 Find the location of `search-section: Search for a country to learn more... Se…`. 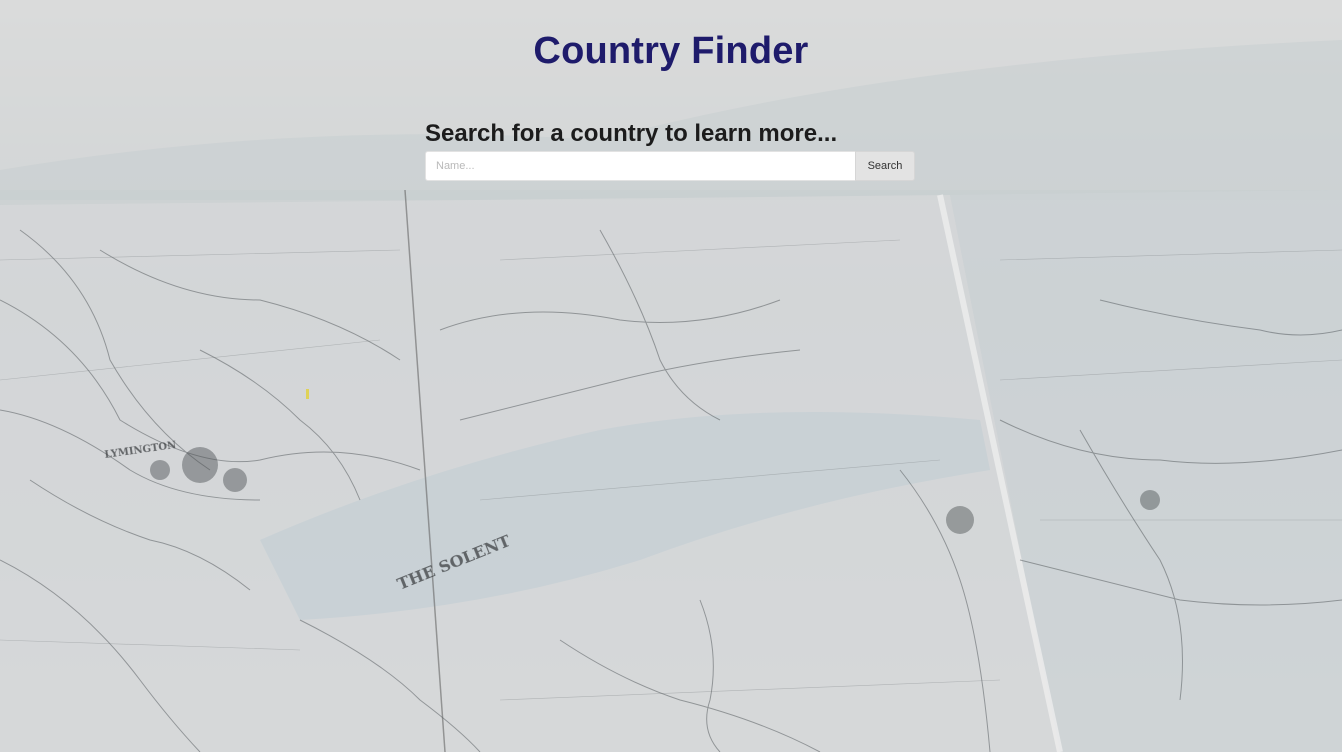

search-section: Search for a country to learn more... Se… is located at coordinates (670, 149).